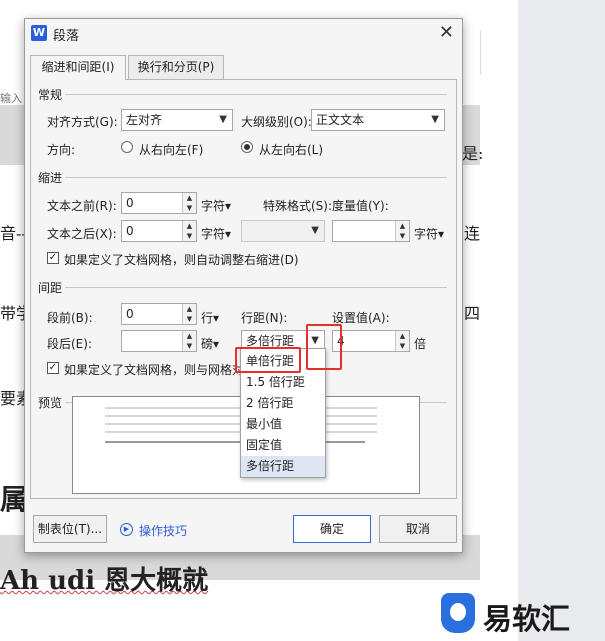 The width and height of the screenshot is (605, 641). I want to click on line-spacing-option-minimum: 最小值, so click(283, 424).